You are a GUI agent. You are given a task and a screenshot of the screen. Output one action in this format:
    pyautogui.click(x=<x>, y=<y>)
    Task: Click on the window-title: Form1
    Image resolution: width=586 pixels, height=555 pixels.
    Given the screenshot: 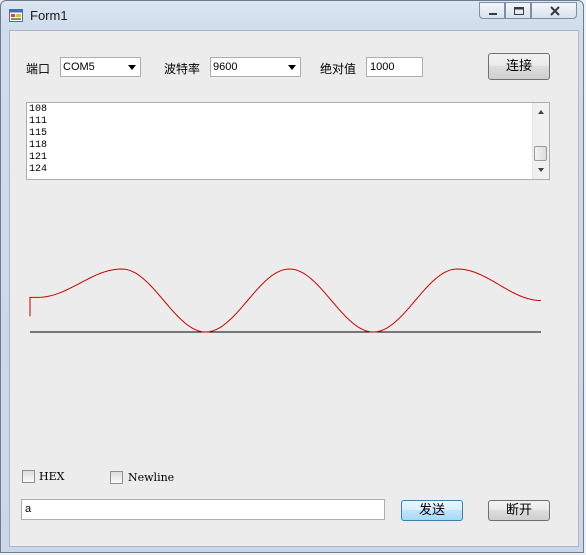 What is the action you would take?
    pyautogui.click(x=49, y=15)
    